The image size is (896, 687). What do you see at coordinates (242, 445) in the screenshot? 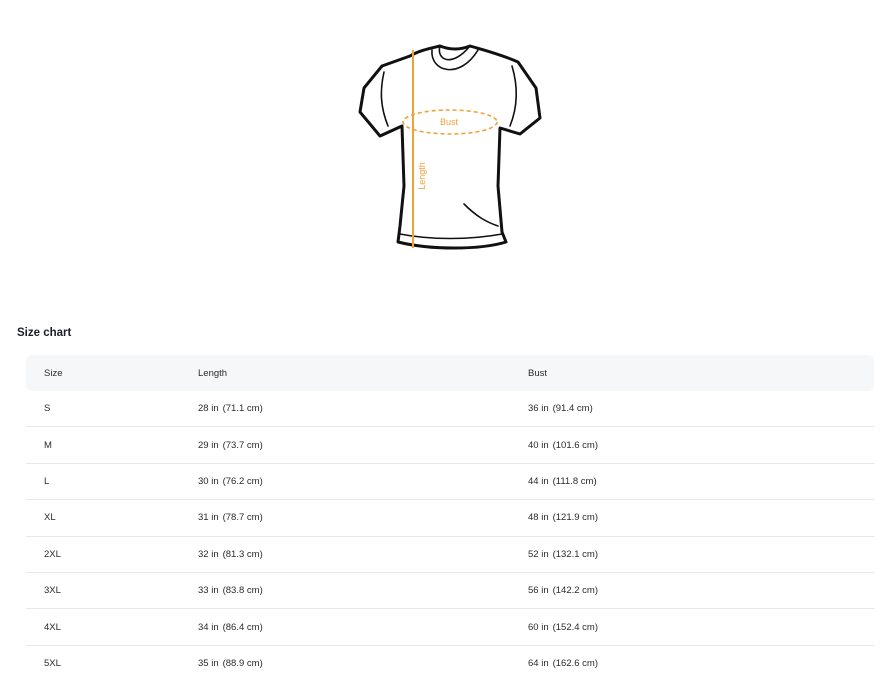
I see `length-centimeters: (73.7 cm)` at bounding box center [242, 445].